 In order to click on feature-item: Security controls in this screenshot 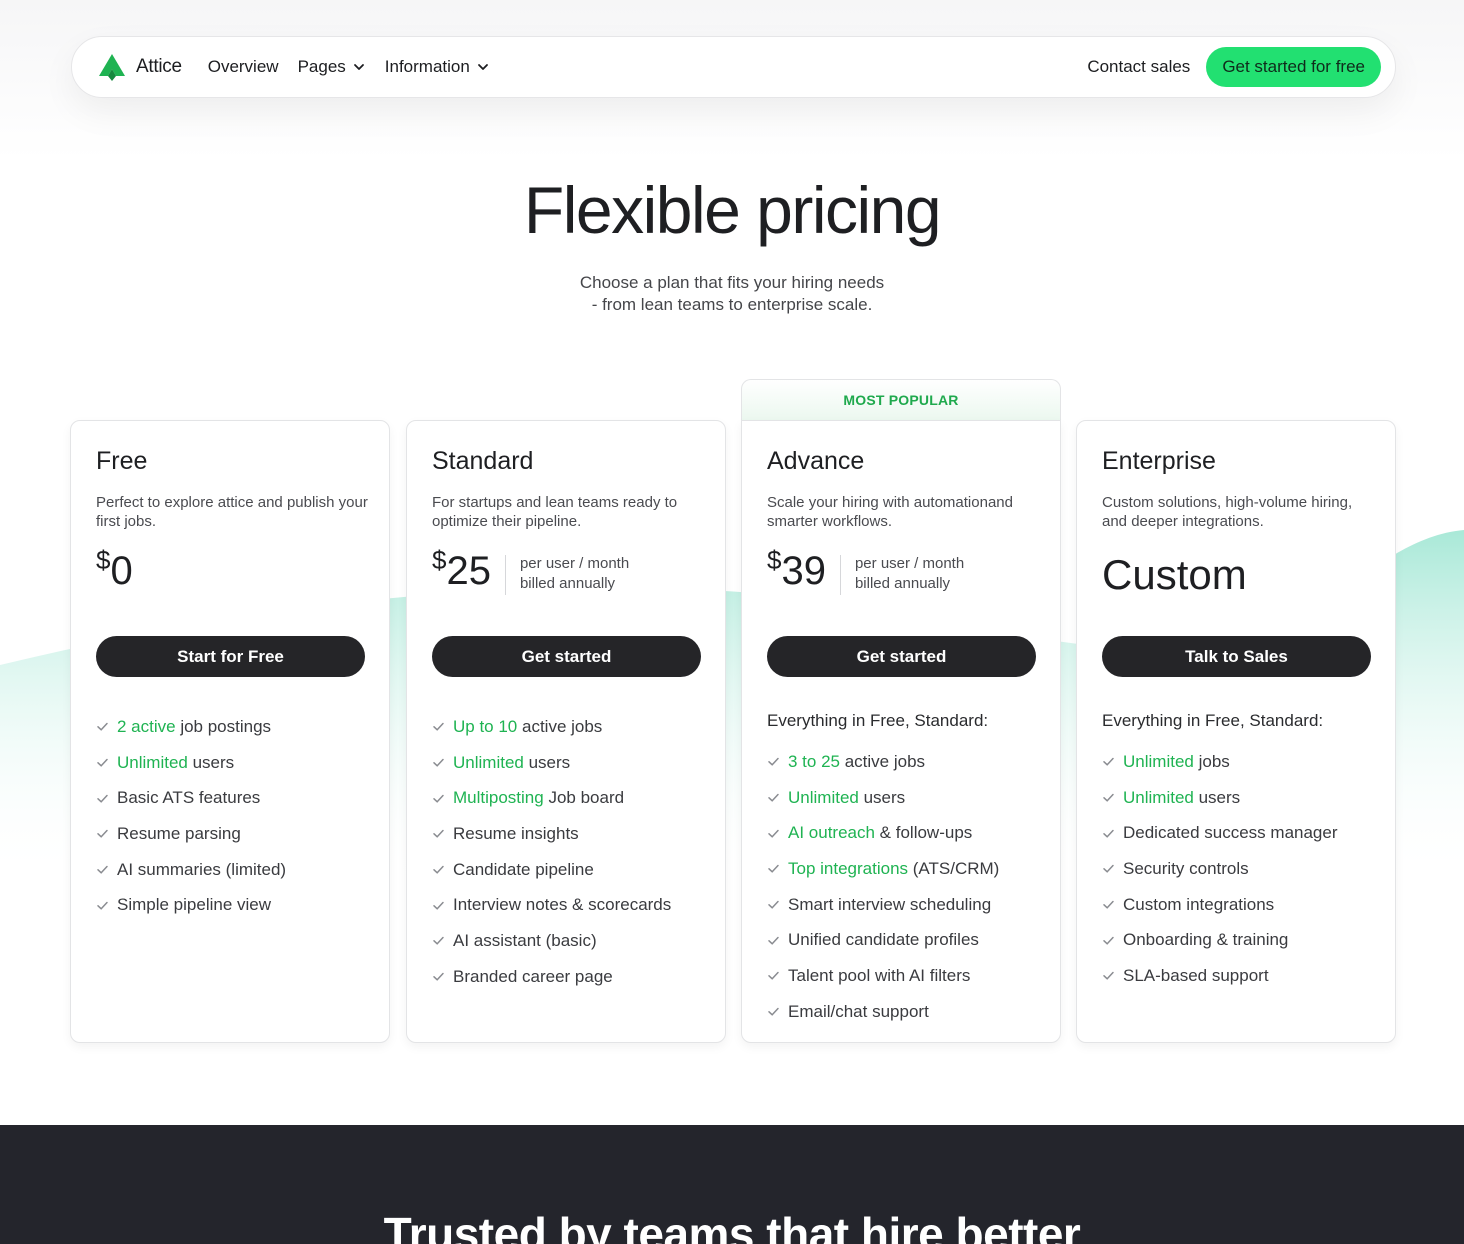, I will do `click(1220, 869)`.